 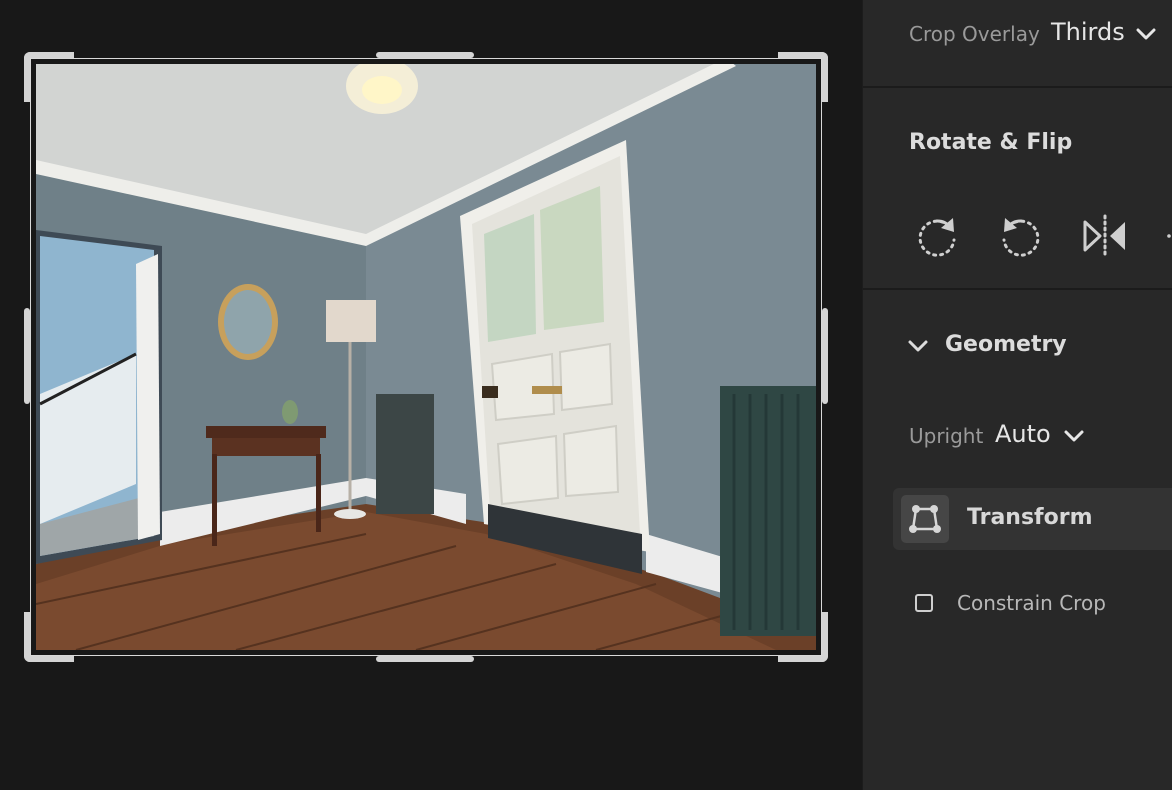 I want to click on crop-handle-right, so click(x=825, y=356).